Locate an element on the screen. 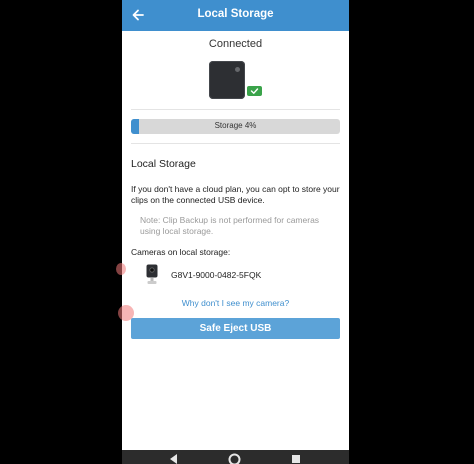 The height and width of the screenshot is (464, 474). page-title: Local Storage is located at coordinates (235, 14).